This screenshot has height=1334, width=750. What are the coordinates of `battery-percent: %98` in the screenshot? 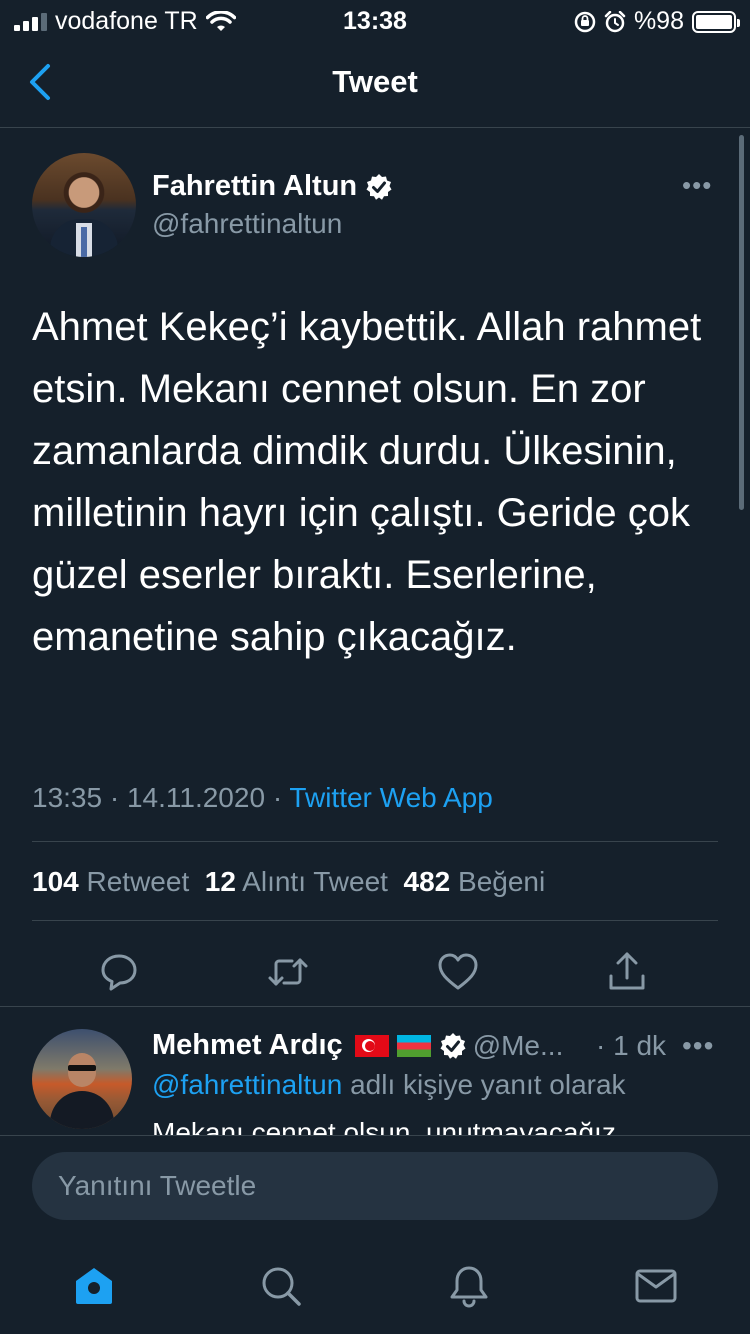 It's located at (658, 21).